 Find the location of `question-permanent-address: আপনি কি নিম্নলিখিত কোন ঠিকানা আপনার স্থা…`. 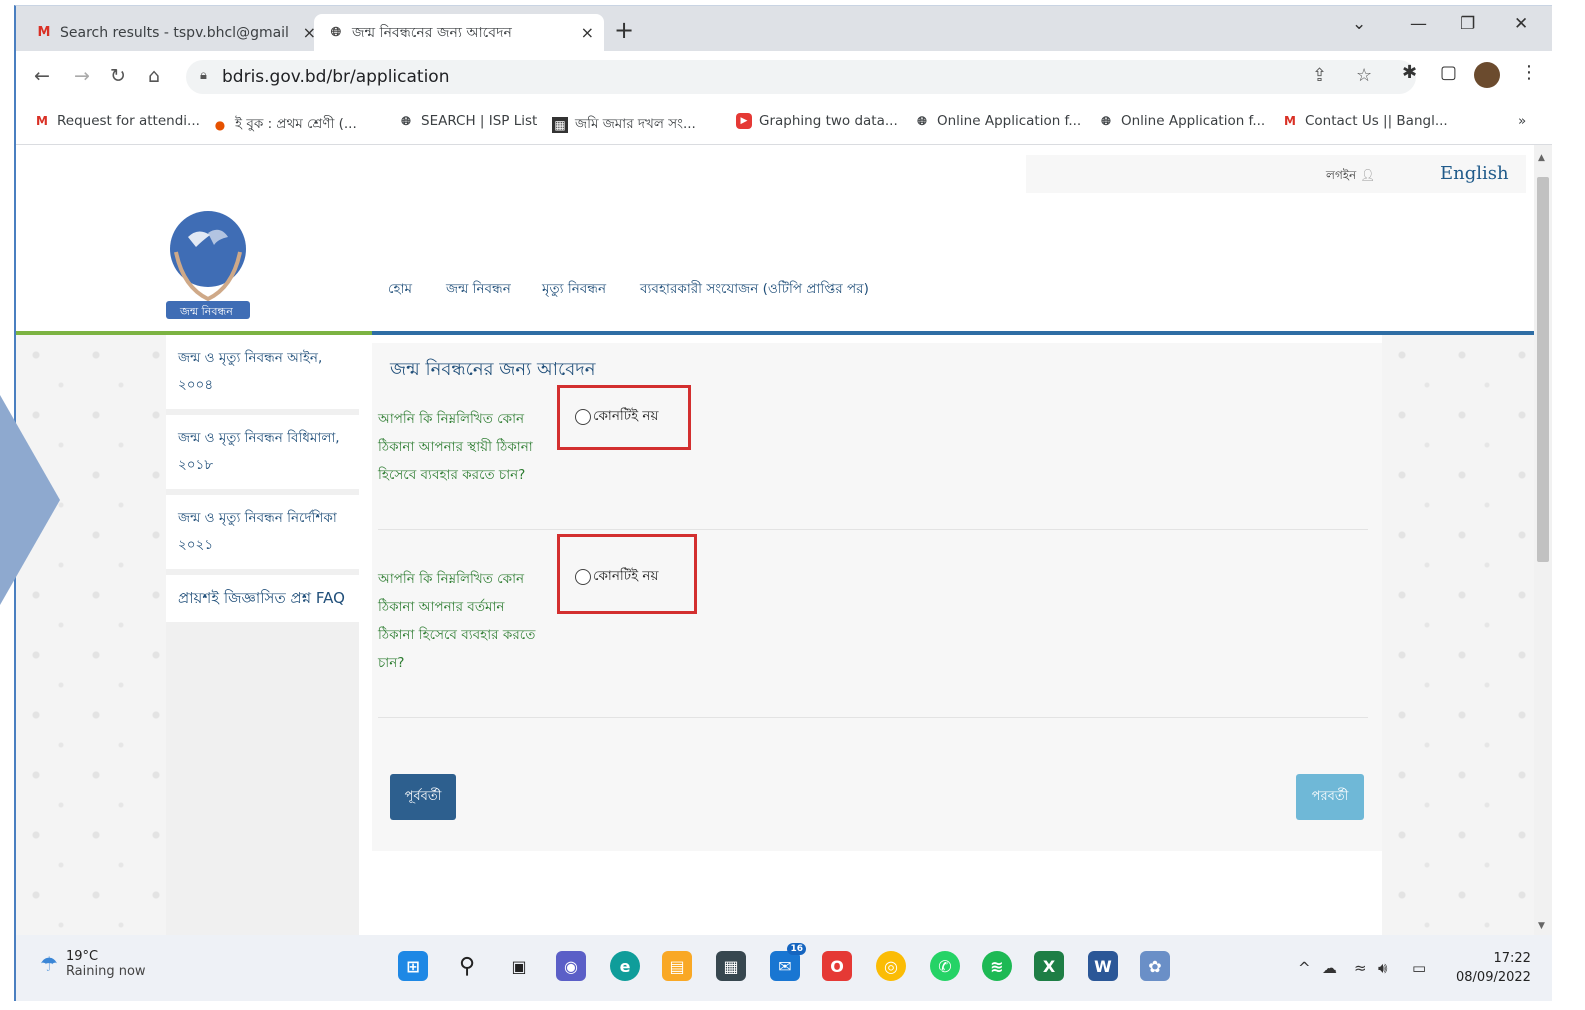

question-permanent-address: আপনি কি নিম্নলিখিত কোন ঠিকানা আপনার স্থা… is located at coordinates (455, 447).